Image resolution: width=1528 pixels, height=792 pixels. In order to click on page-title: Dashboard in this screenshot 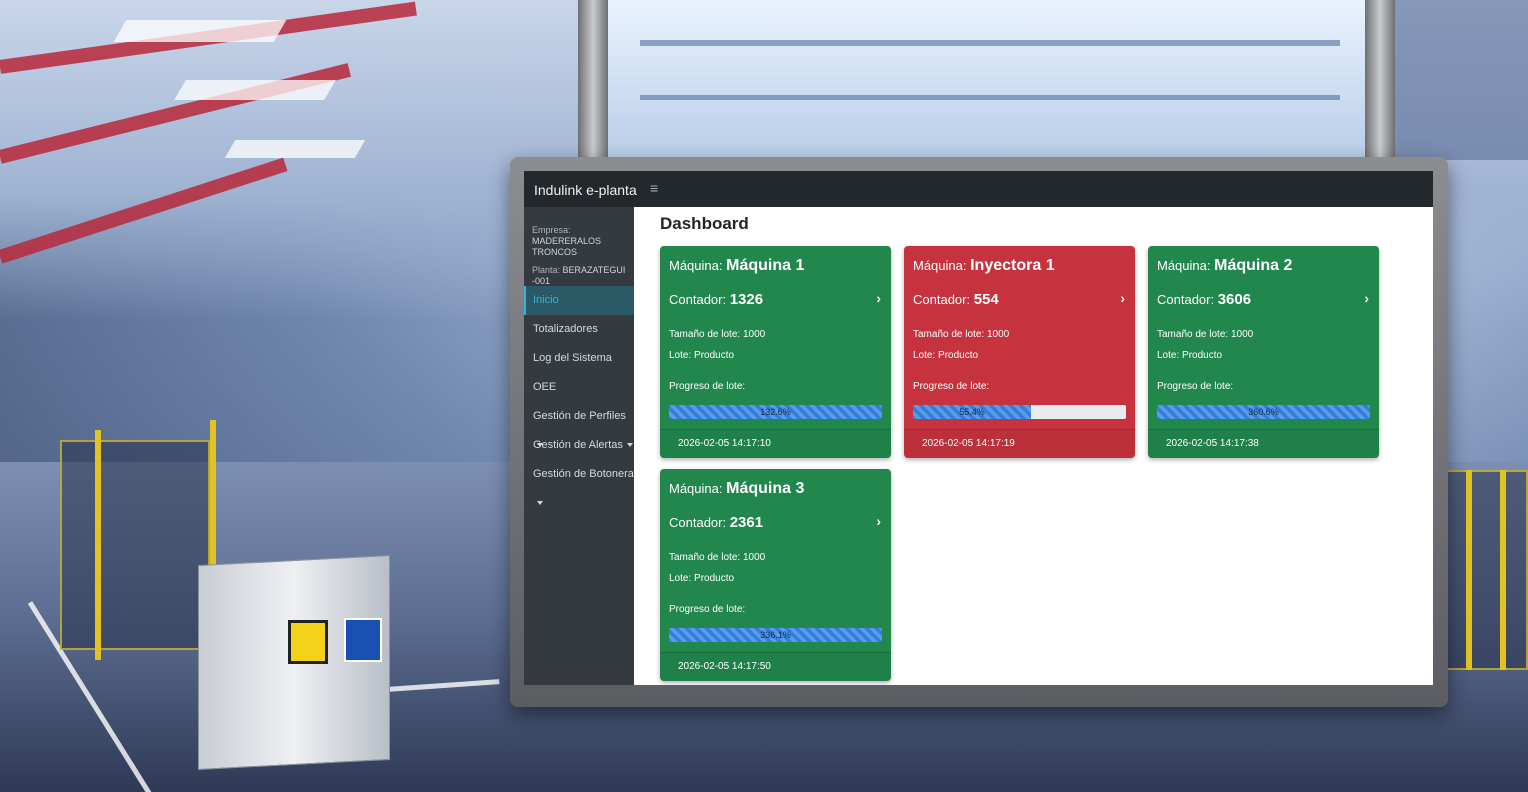, I will do `click(704, 223)`.